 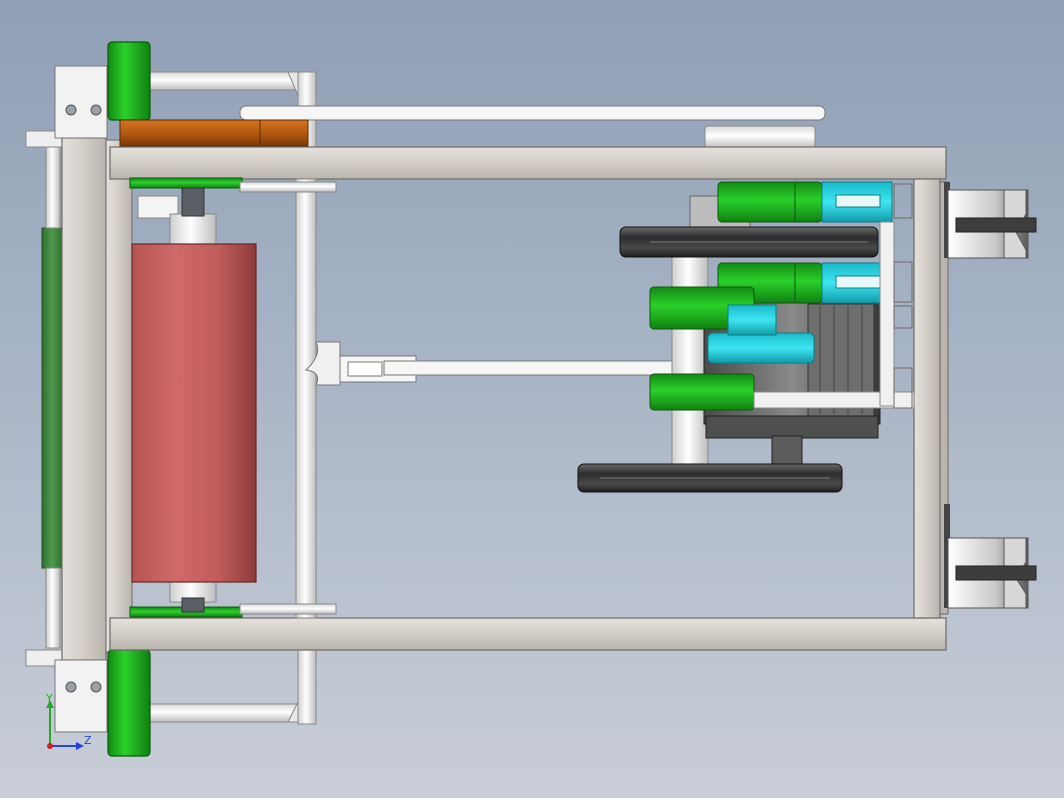 I want to click on roller-upper-axle, so click(x=288, y=187).